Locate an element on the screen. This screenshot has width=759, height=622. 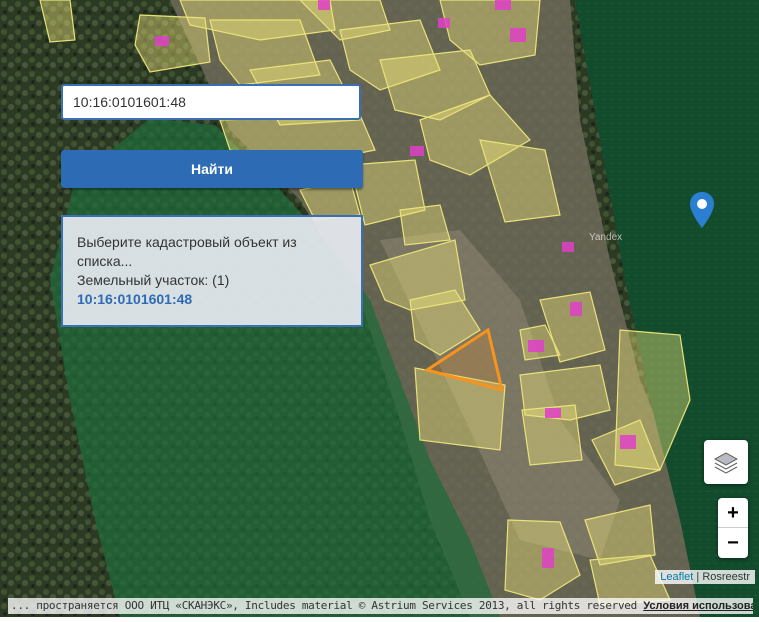
result-group-label: Земельный участок: (1) is located at coordinates (153, 280).